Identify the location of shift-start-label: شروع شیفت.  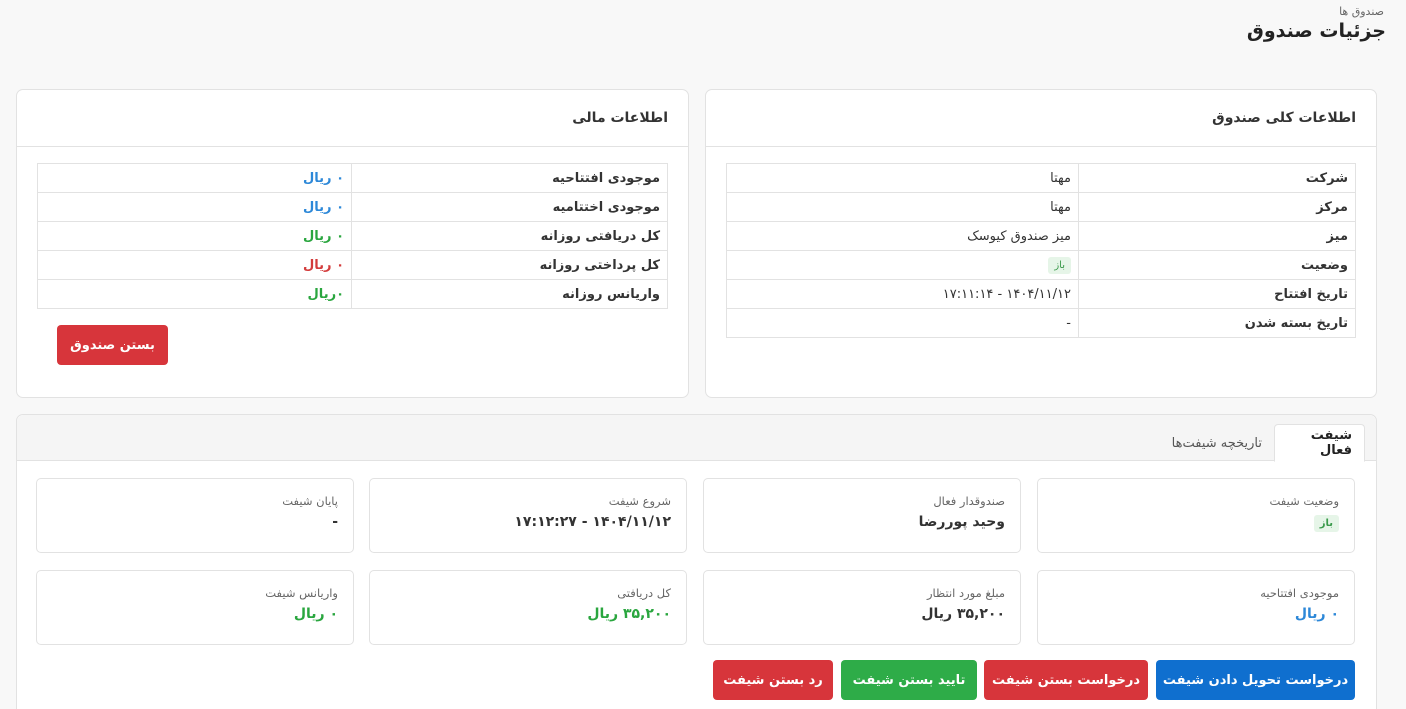
(639, 501).